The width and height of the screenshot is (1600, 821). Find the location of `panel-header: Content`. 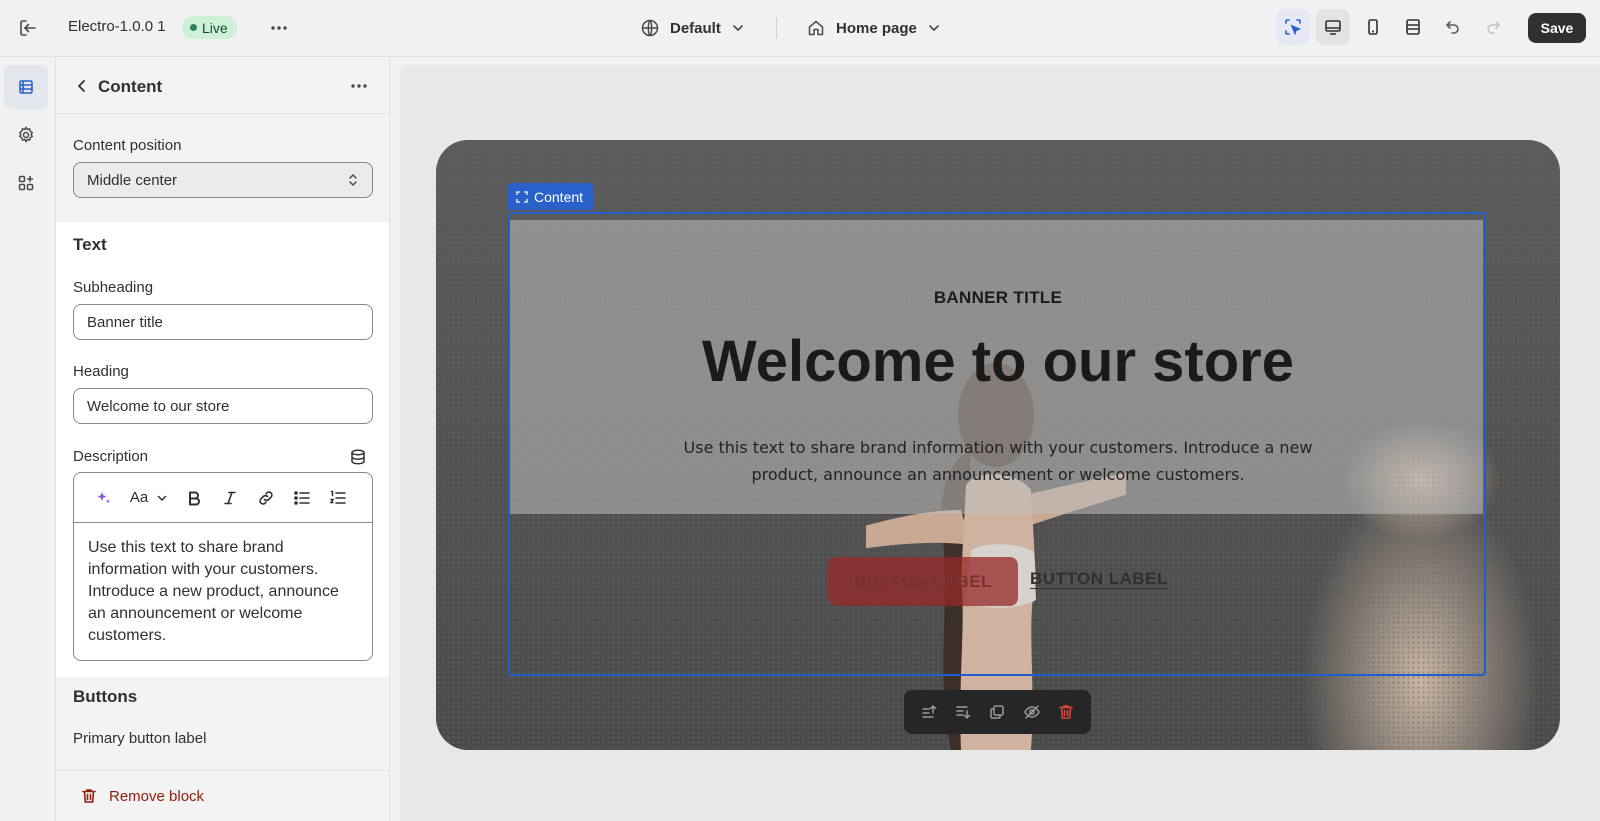

panel-header: Content is located at coordinates (223, 85).